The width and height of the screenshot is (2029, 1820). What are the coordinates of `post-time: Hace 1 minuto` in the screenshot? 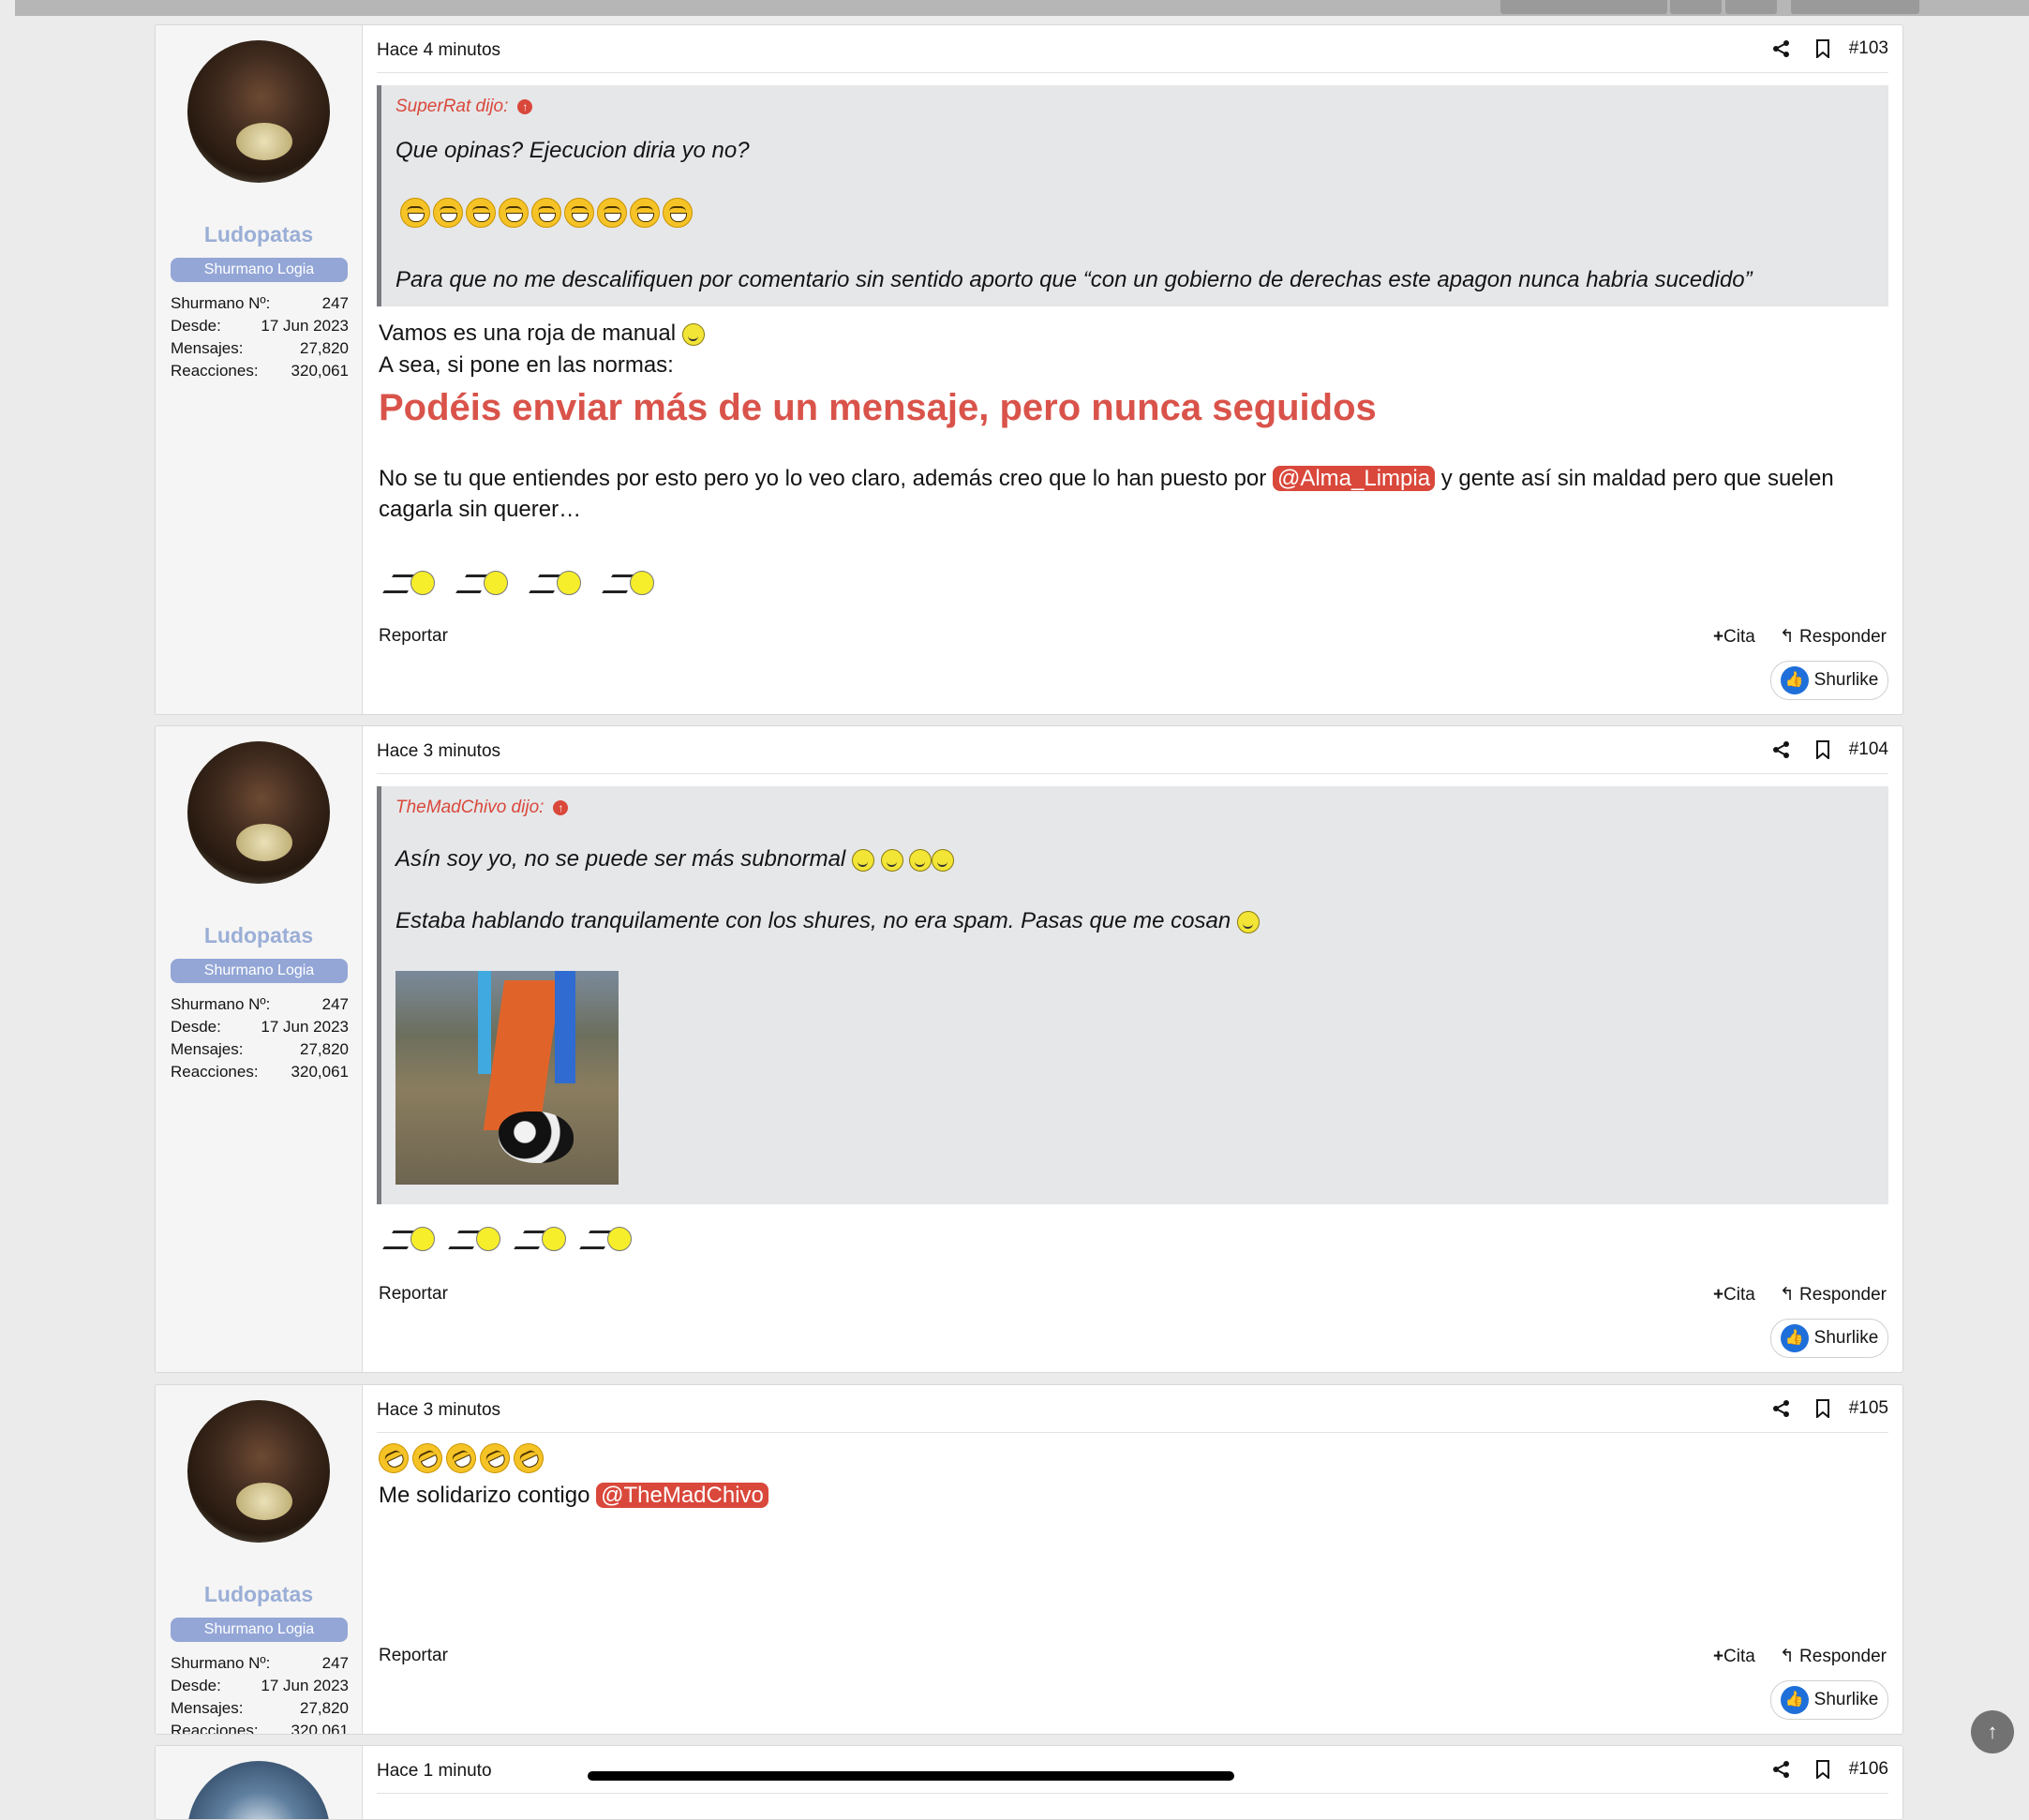 It's located at (434, 1771).